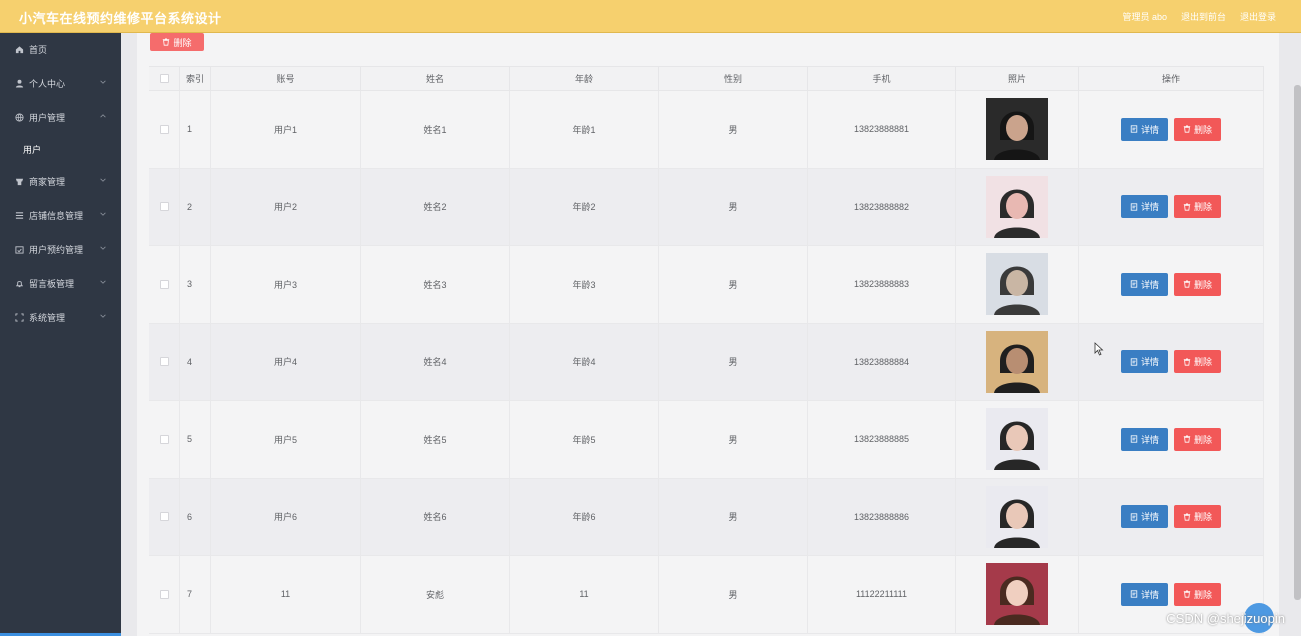 This screenshot has height=636, width=1301. Describe the element at coordinates (56, 249) in the screenshot. I see `sidebar-item-label: 用户预约管理` at that location.